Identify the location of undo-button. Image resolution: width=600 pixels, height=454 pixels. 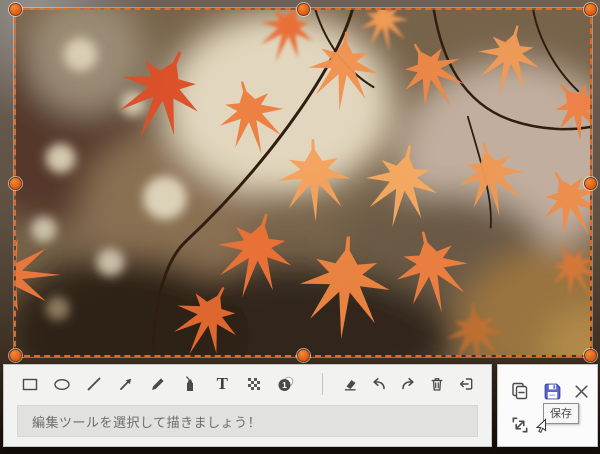
(379, 383).